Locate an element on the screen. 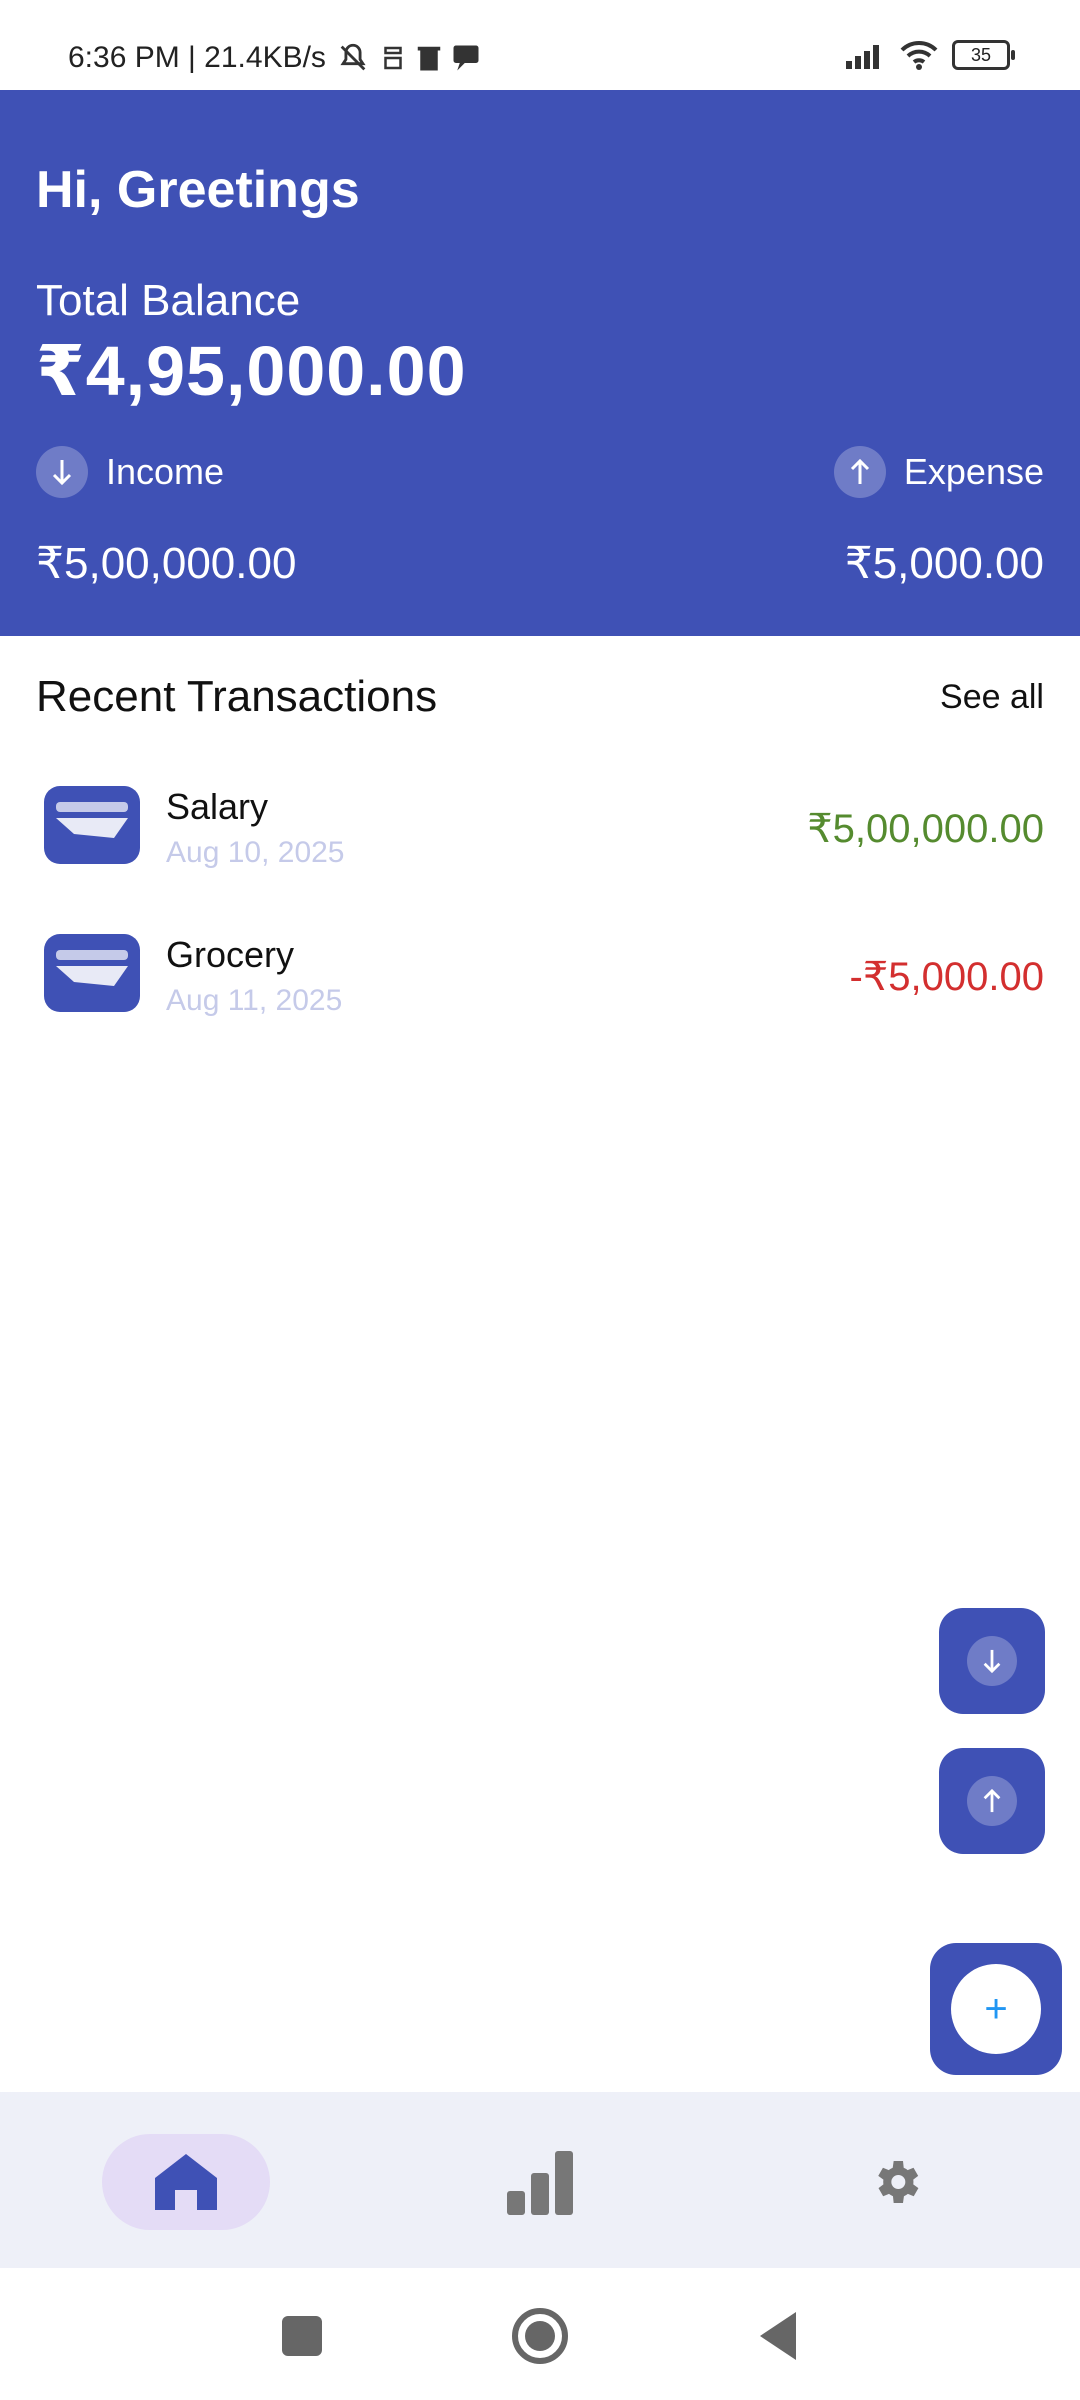 Image resolution: width=1080 pixels, height=2400 pixels. transaction-row: Salary Aug 10, 2025 ₹5,00,000.00 is located at coordinates (540, 826).